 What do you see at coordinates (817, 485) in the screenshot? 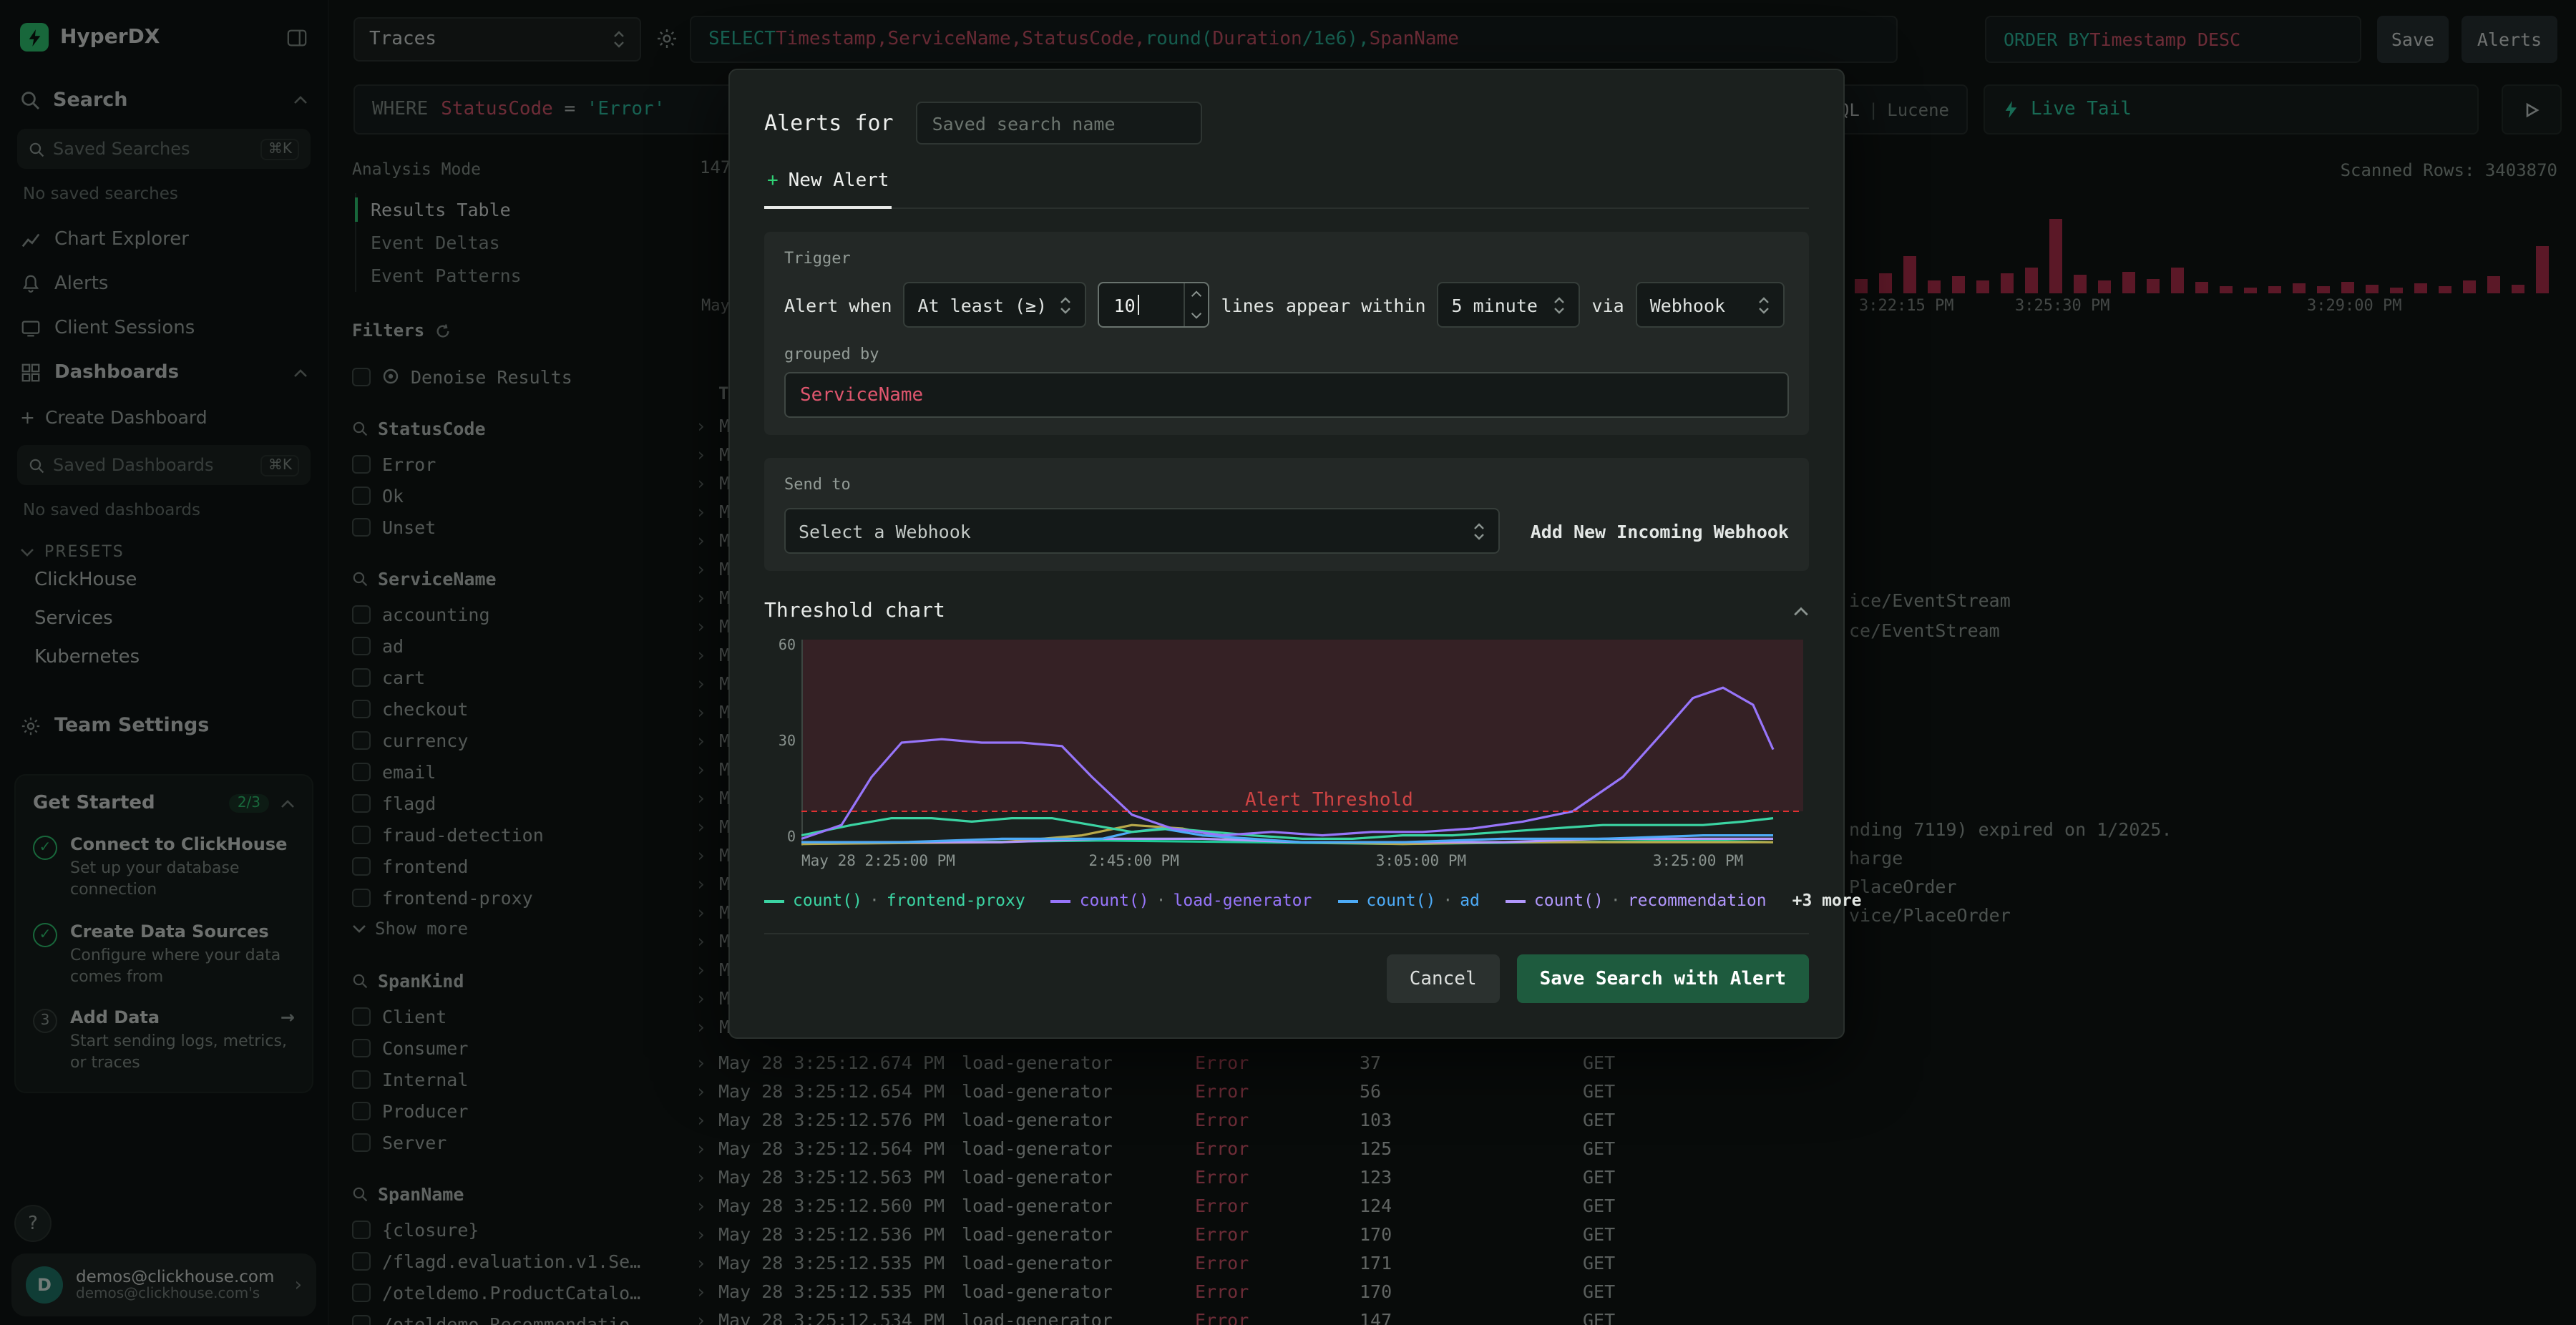
I see `send-to-label: Send to` at bounding box center [817, 485].